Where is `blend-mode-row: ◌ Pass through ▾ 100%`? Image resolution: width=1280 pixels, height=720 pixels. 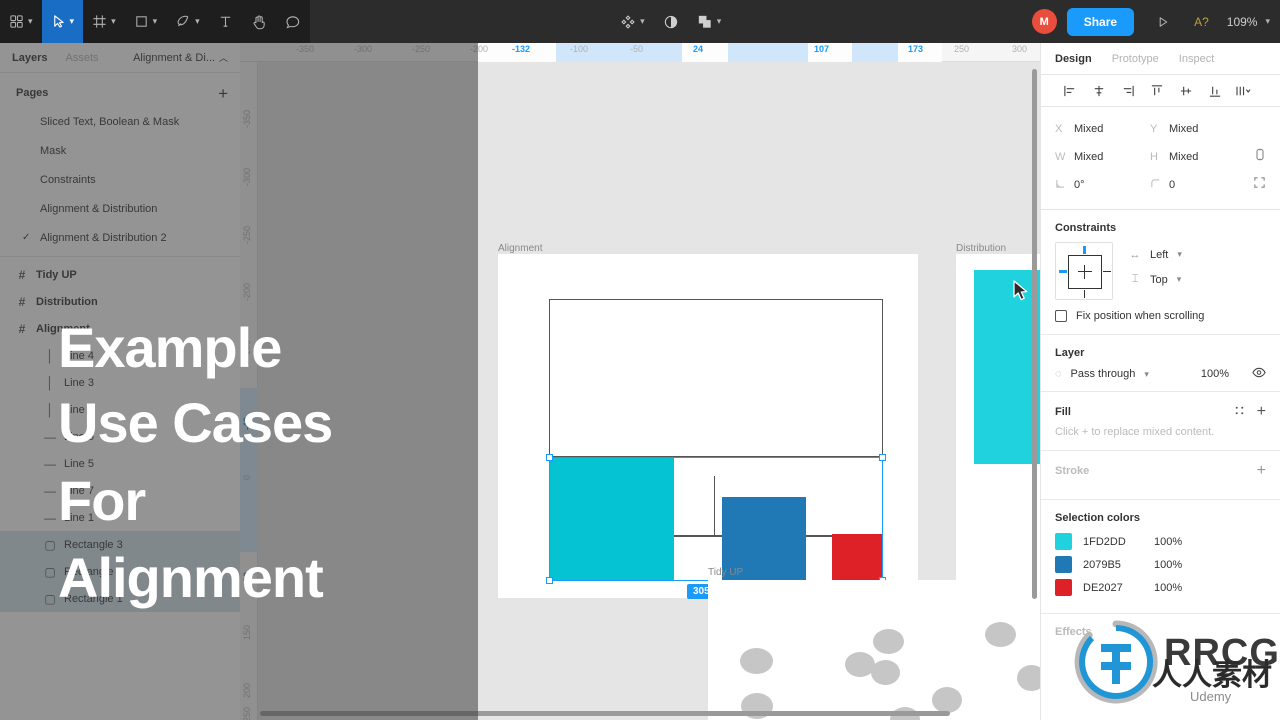
blend-mode-row: ◌ Pass through ▾ 100% is located at coordinates (1160, 378).